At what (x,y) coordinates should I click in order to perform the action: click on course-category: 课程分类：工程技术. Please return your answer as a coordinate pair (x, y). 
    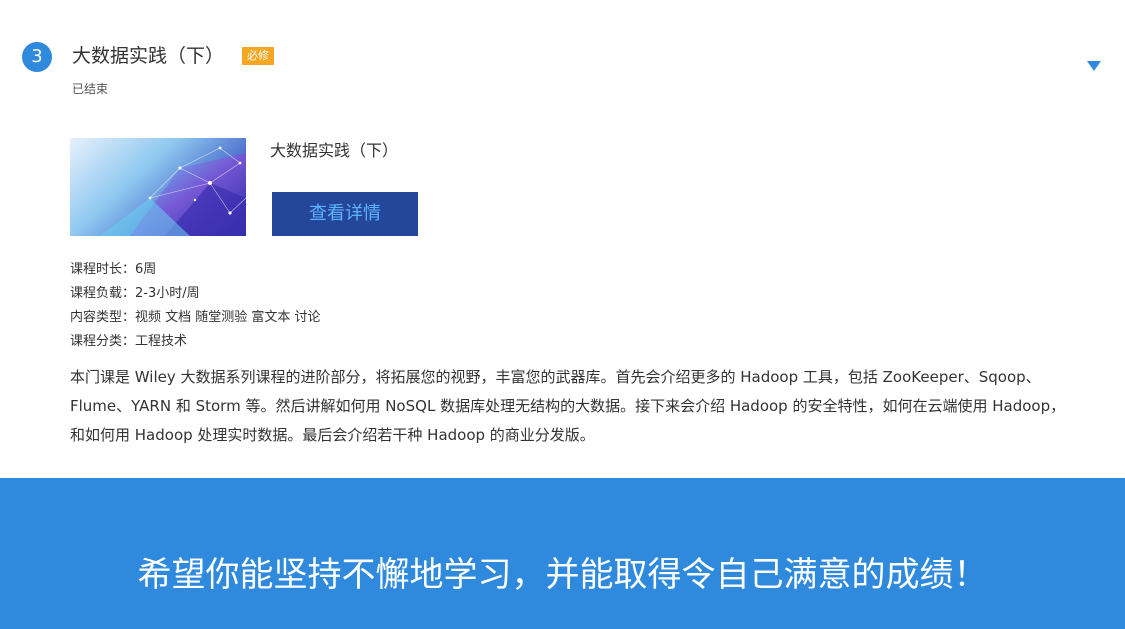
    Looking at the image, I should click on (129, 341).